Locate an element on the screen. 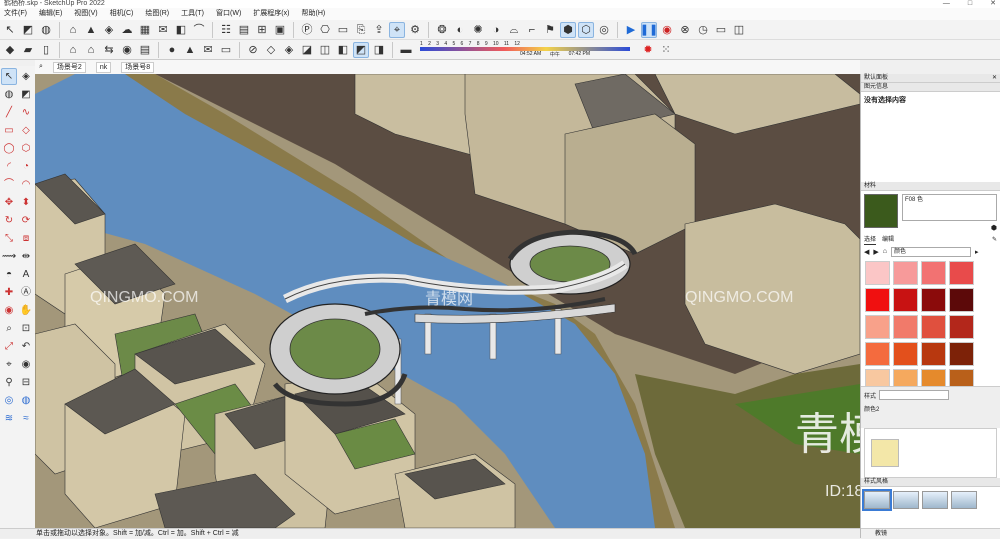 The width and height of the screenshot is (1000, 539). grid-dots-icon: ⁙ is located at coordinates (666, 50).